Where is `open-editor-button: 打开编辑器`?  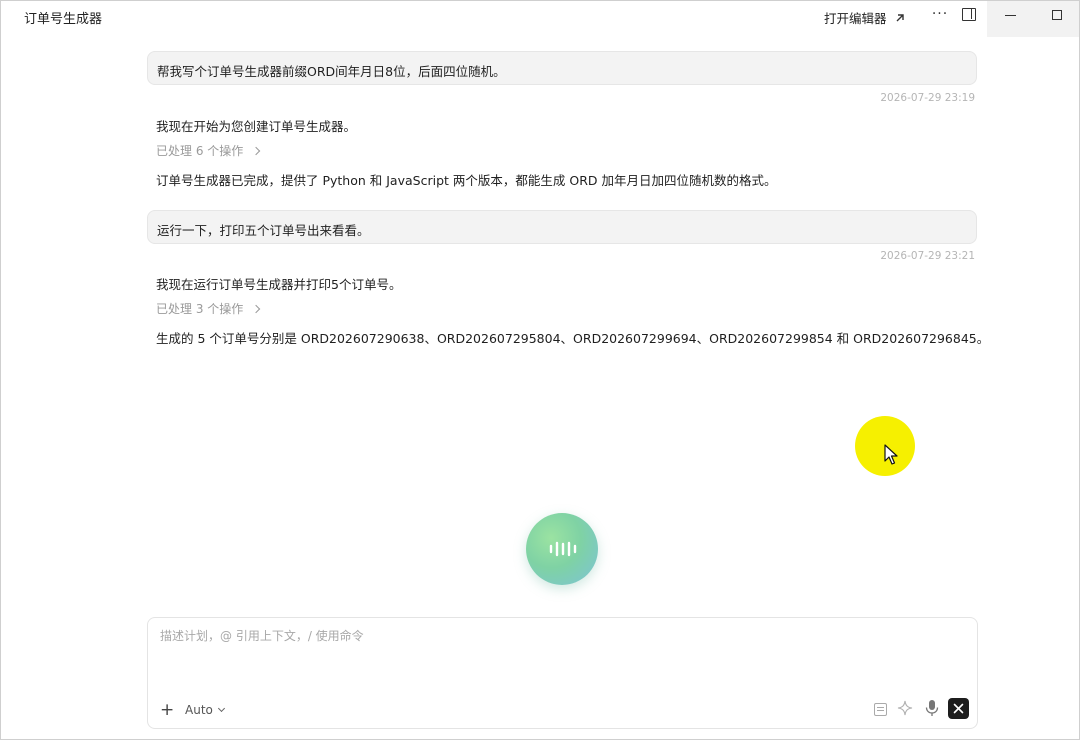 open-editor-button: 打开编辑器 is located at coordinates (865, 17).